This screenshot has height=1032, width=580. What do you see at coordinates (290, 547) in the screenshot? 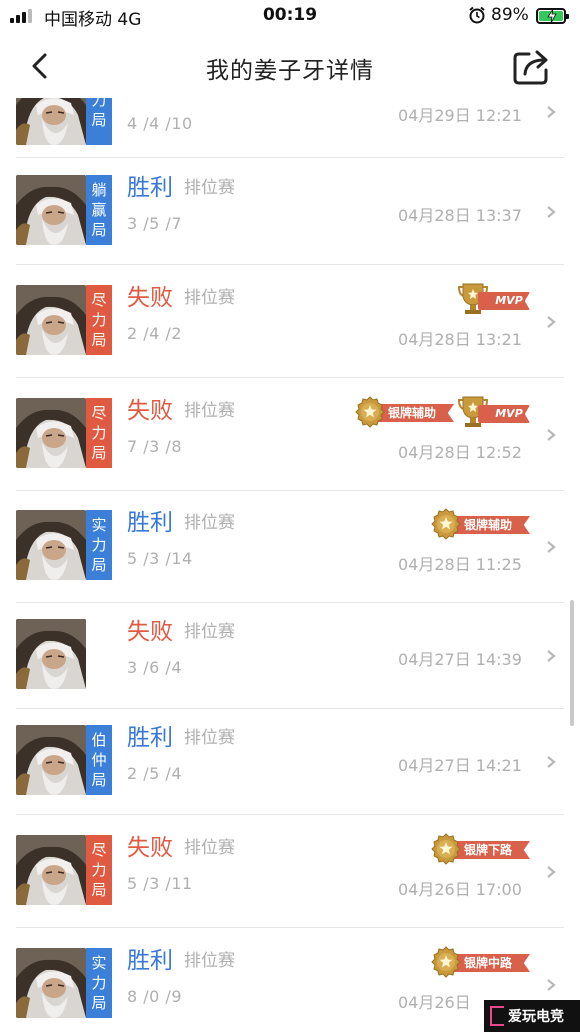
I see `match-row: 实力局胜利 排位赛 5 /3 /14 04月28日 11:25 银牌辅助` at bounding box center [290, 547].